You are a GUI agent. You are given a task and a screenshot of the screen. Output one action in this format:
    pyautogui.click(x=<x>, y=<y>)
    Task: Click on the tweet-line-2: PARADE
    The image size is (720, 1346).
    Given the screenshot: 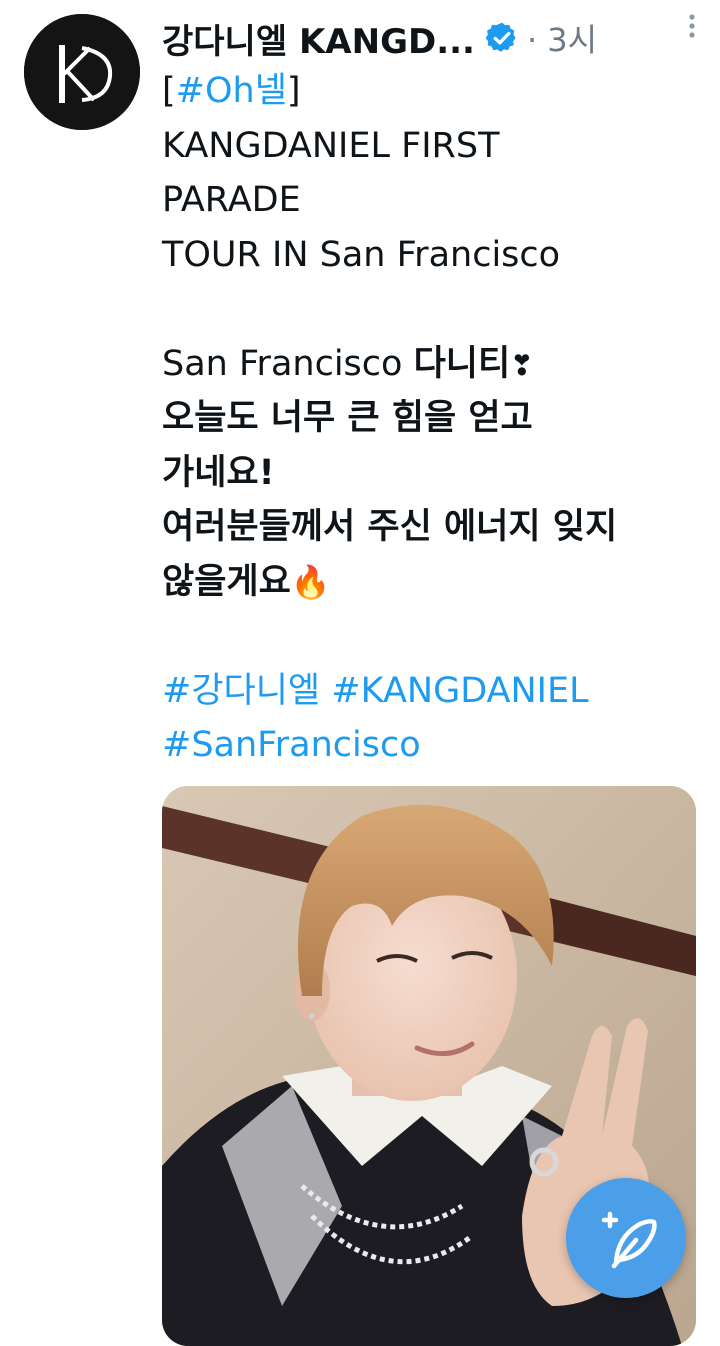 What is the action you would take?
    pyautogui.click(x=231, y=200)
    